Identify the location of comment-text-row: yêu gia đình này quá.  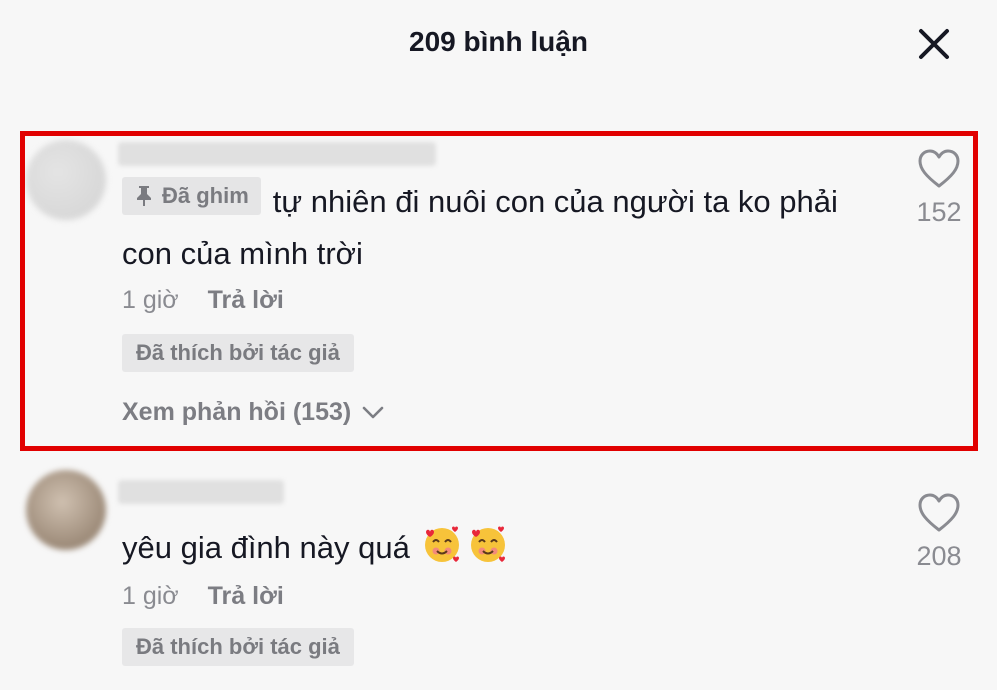
(502, 548).